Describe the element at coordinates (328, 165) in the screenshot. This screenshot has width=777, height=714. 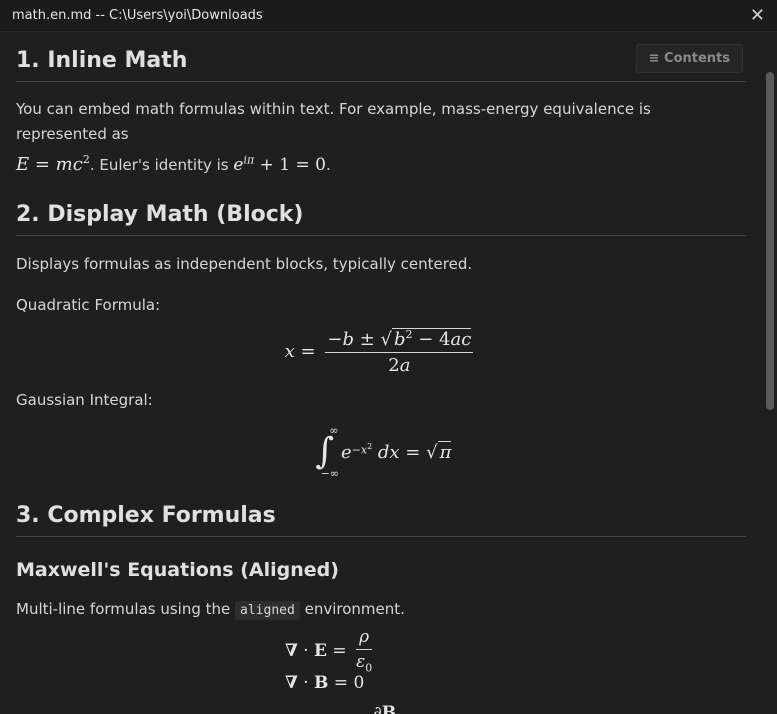
I see `text-segment: .` at that location.